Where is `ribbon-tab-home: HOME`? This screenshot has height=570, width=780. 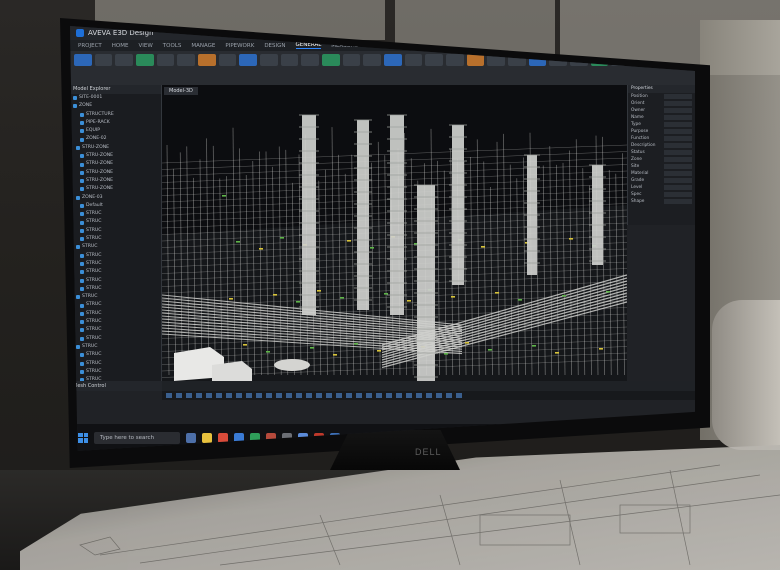
ribbon-tab-home: HOME is located at coordinates (120, 46).